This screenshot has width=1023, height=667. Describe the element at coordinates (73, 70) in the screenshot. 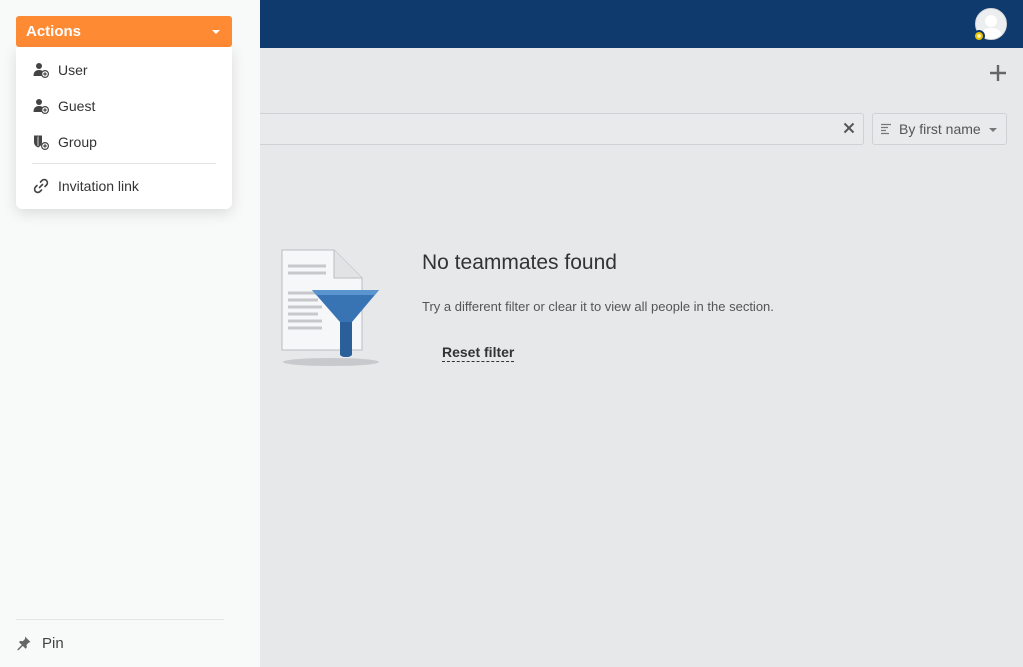

I see `menu-item-label: User` at that location.